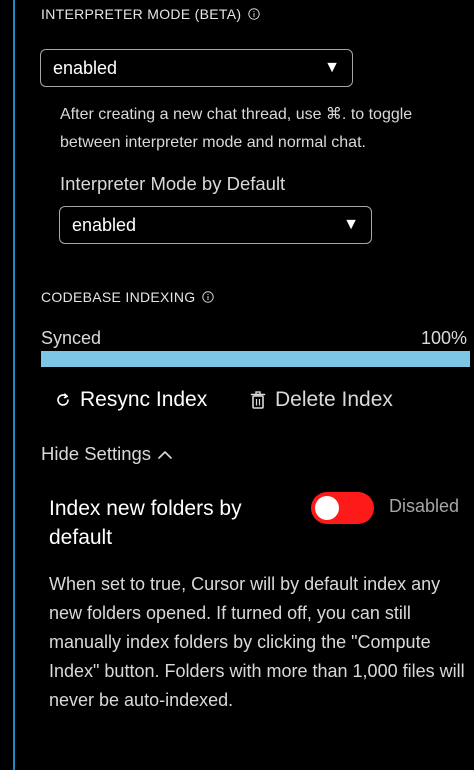 This screenshot has height=770, width=474. What do you see at coordinates (327, 508) in the screenshot?
I see `toggle-knob` at bounding box center [327, 508].